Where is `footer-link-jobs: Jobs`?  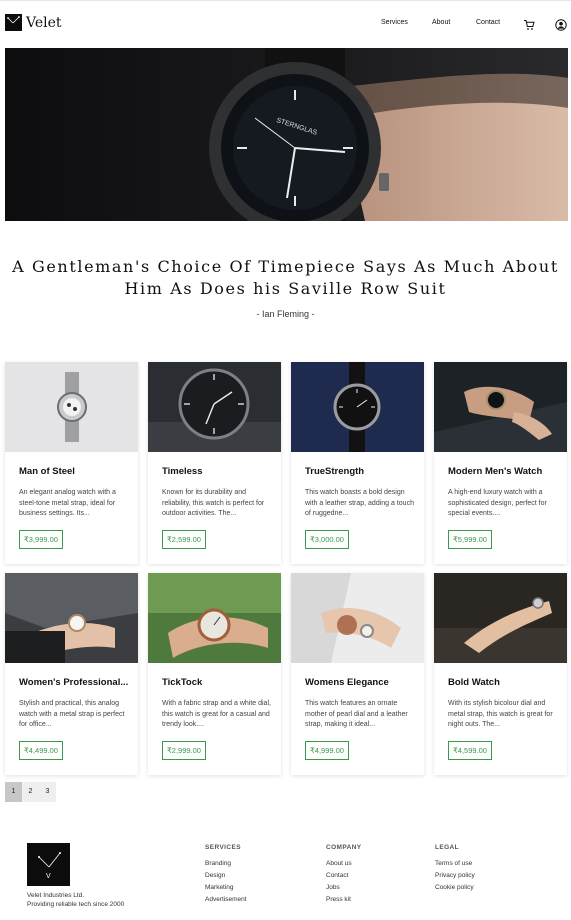 footer-link-jobs: Jobs is located at coordinates (333, 887).